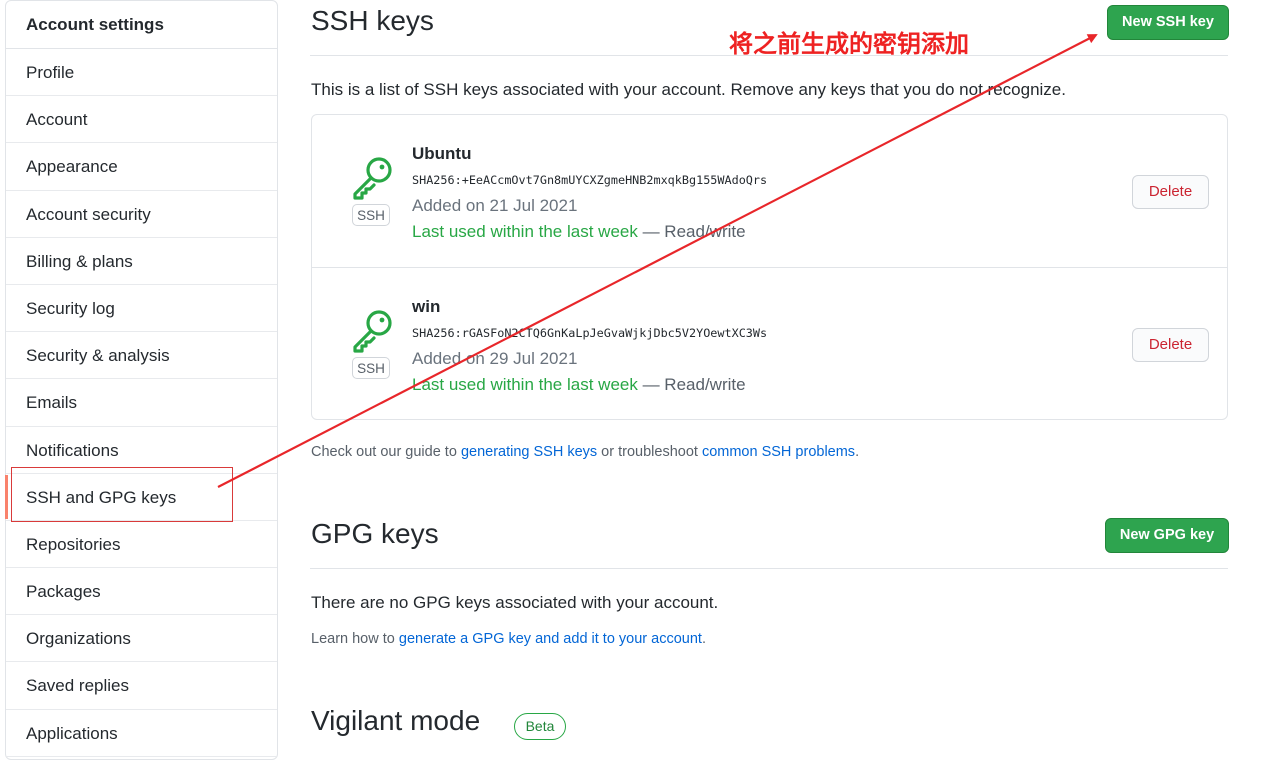 Image resolution: width=1261 pixels, height=760 pixels. Describe the element at coordinates (141, 450) in the screenshot. I see `sidebar-item-notifications: Notifications` at that location.